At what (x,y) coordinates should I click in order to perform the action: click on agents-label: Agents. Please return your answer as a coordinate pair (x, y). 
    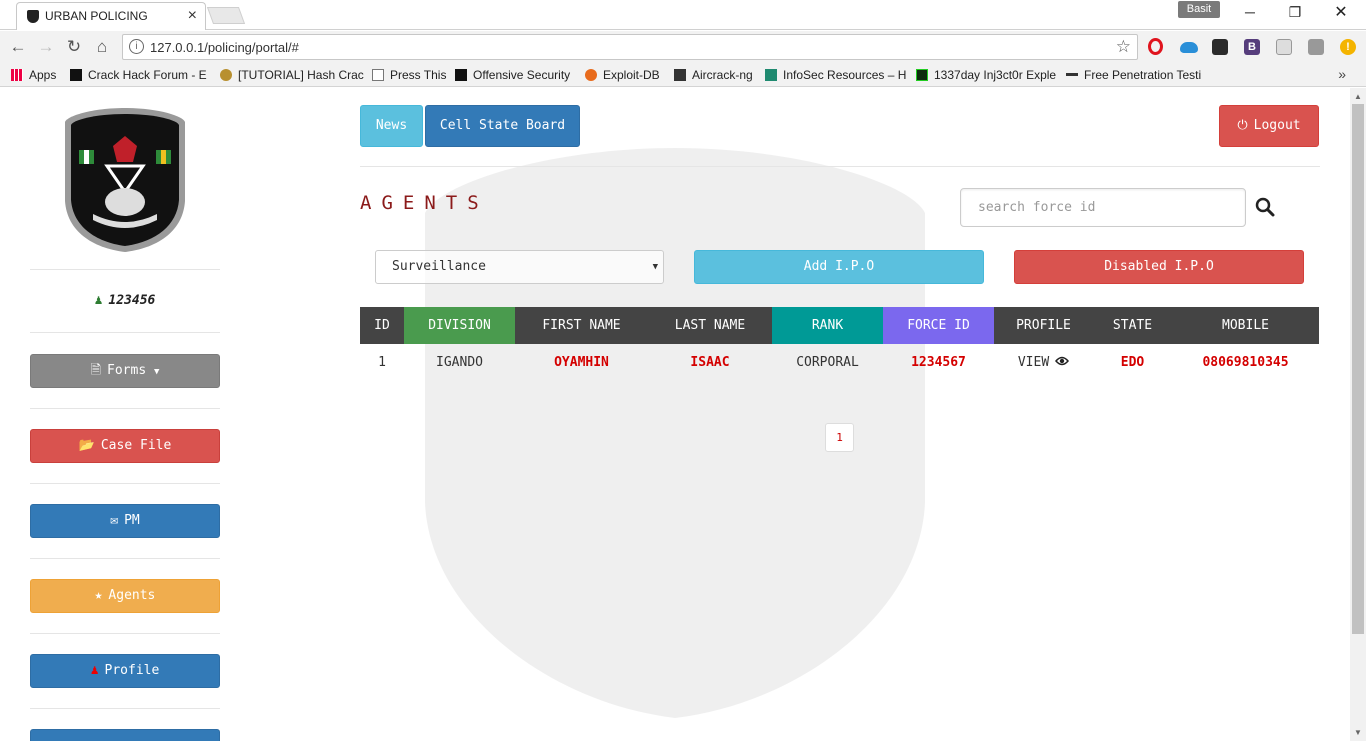
    Looking at the image, I should click on (132, 595).